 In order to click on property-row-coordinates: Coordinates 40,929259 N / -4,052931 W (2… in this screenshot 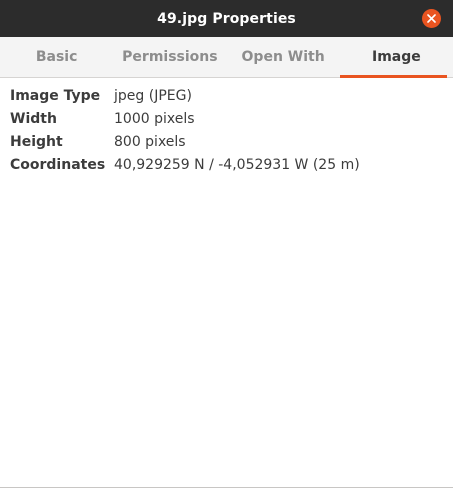, I will do `click(226, 164)`.